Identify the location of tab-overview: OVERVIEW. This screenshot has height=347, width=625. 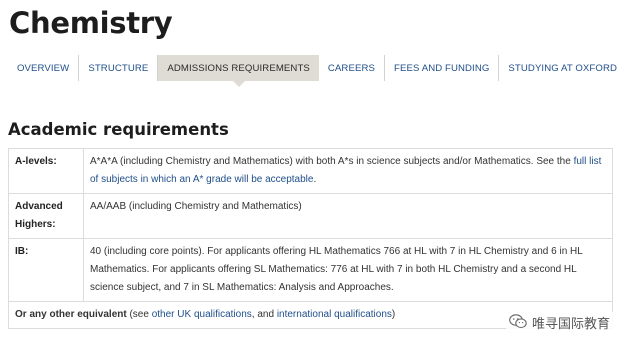
(44, 68).